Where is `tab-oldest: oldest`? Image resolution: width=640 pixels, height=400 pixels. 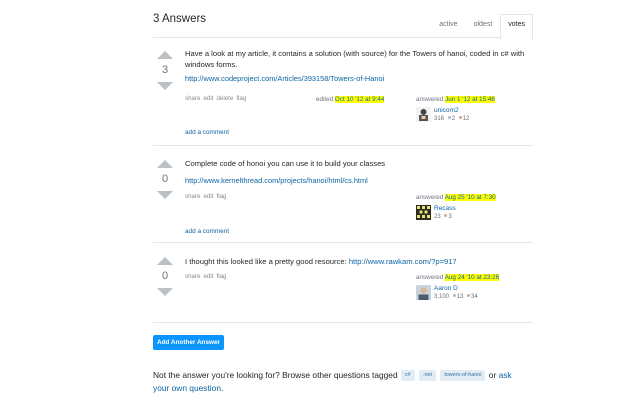 tab-oldest: oldest is located at coordinates (483, 26).